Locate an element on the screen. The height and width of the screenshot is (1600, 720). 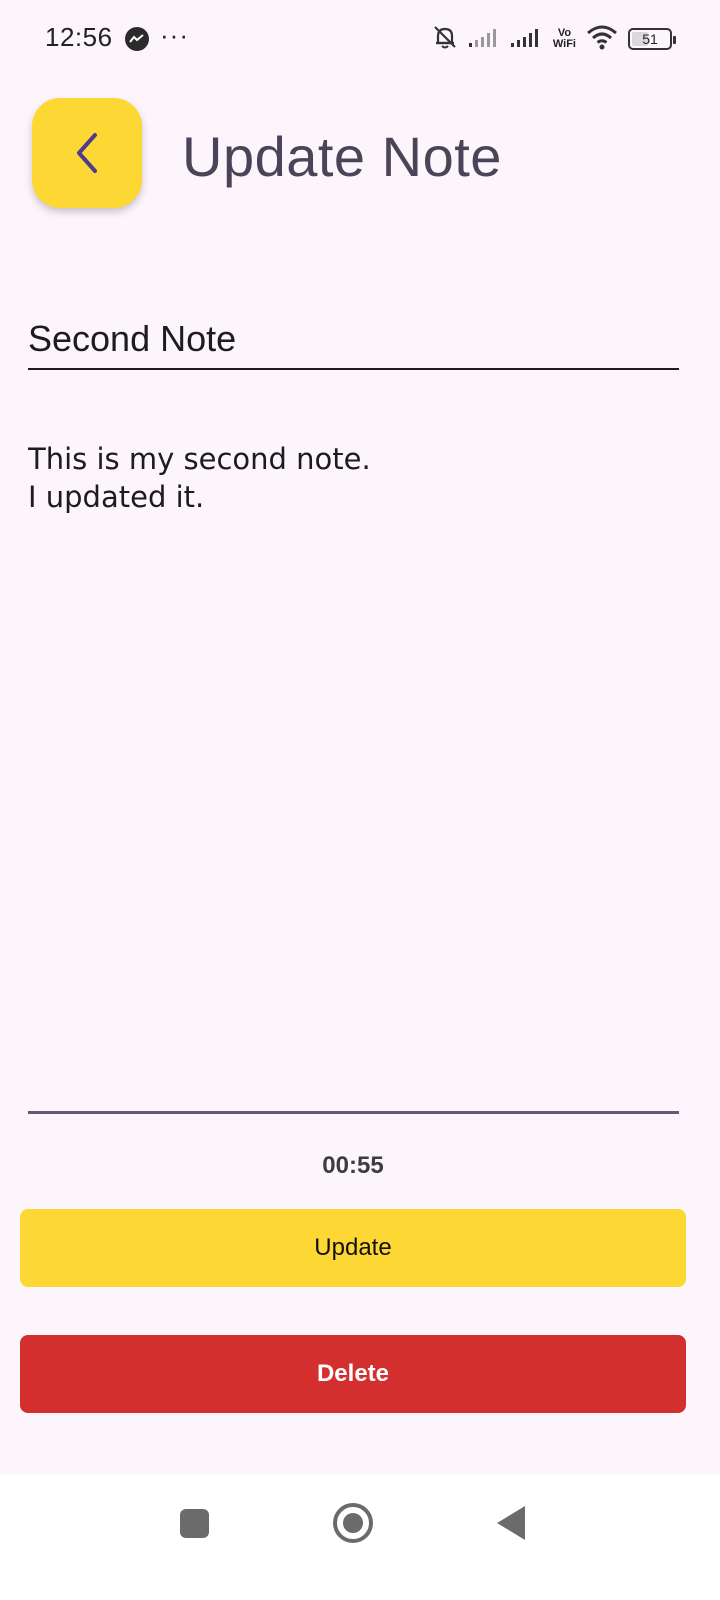
status-icons: Vo WiFi 51 is located at coordinates (553, 39).